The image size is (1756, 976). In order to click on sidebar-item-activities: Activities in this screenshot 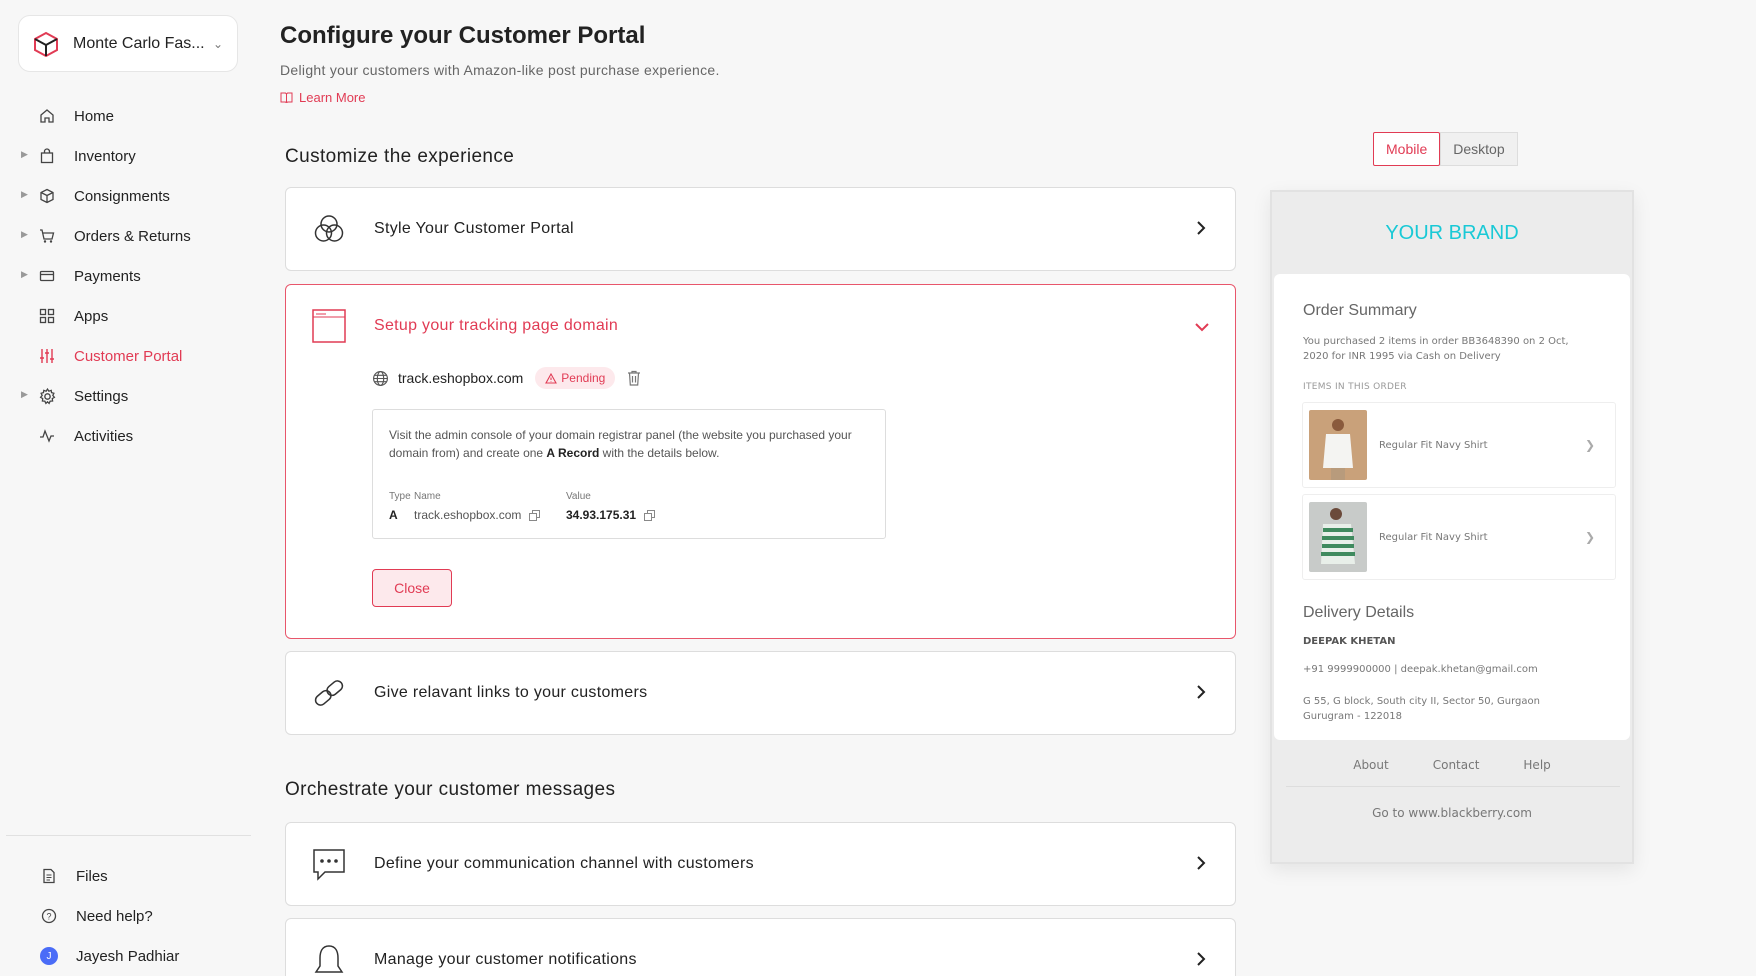, I will do `click(130, 436)`.